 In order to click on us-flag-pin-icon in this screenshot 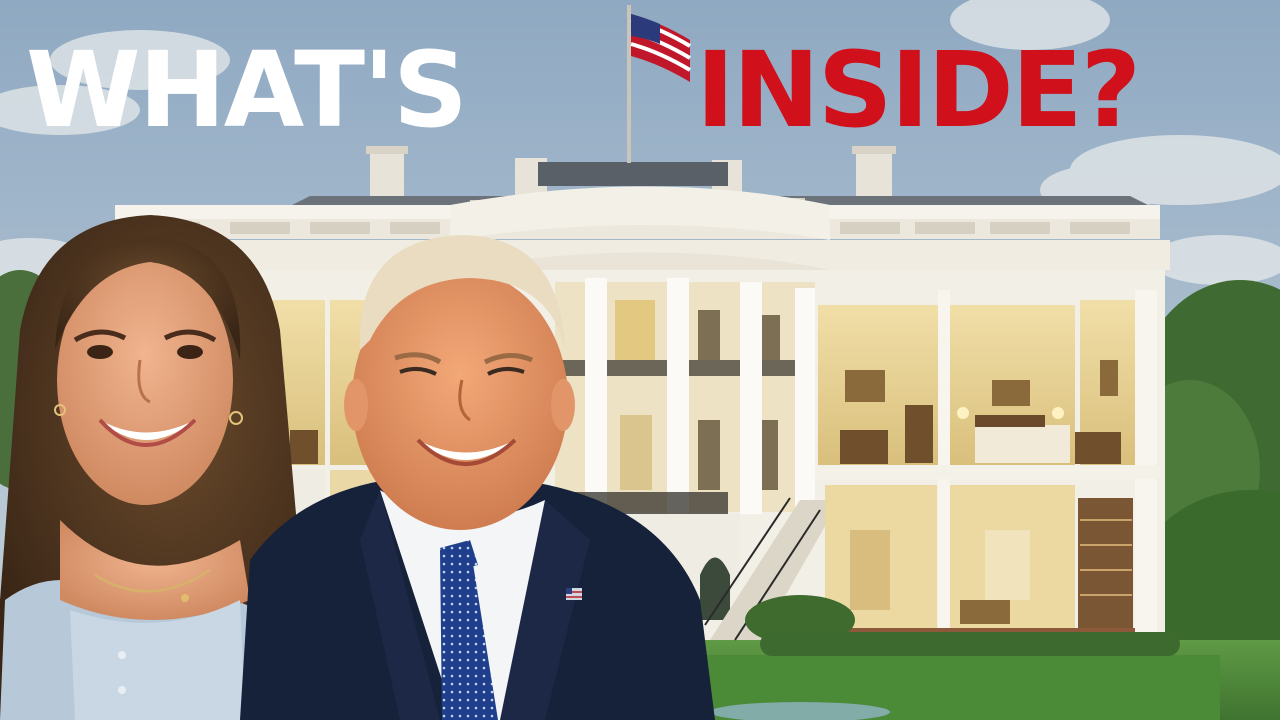, I will do `click(574, 594)`.